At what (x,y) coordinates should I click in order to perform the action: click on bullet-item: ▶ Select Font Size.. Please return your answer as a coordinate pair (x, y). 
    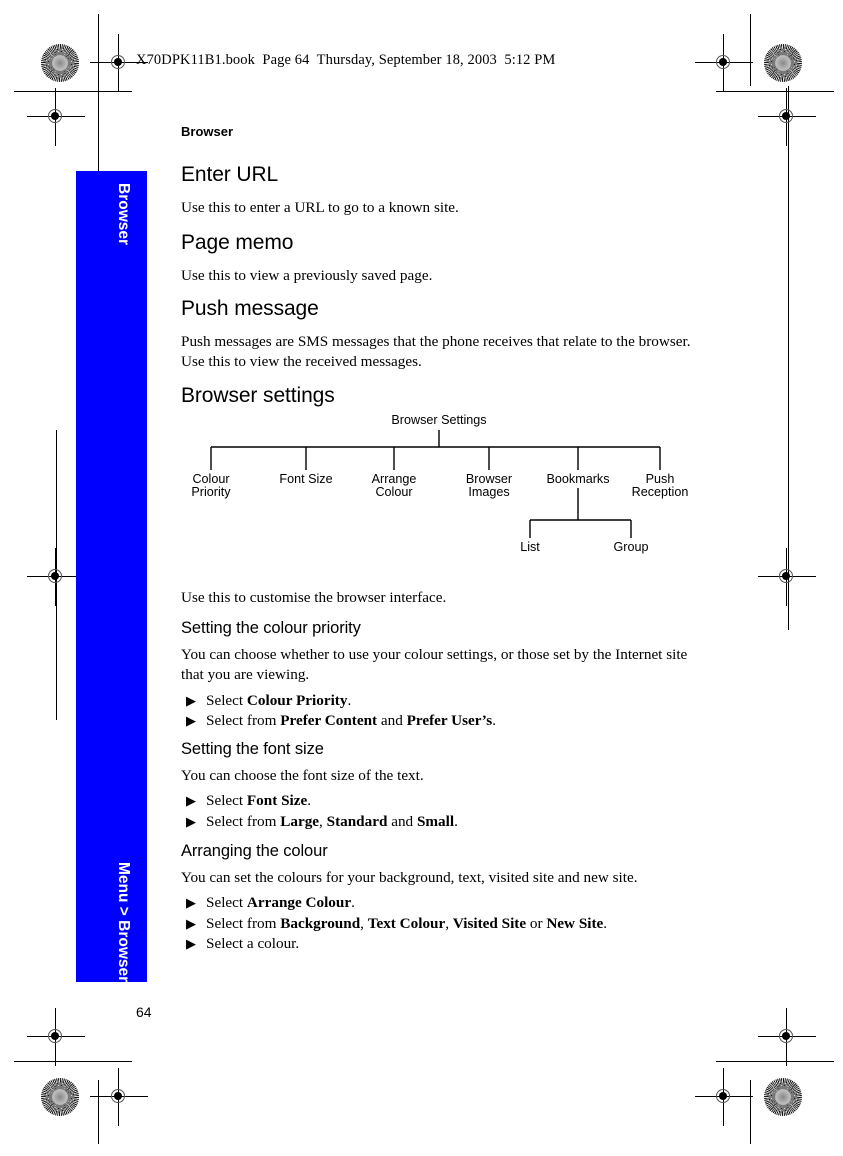
    Looking at the image, I should click on (441, 801).